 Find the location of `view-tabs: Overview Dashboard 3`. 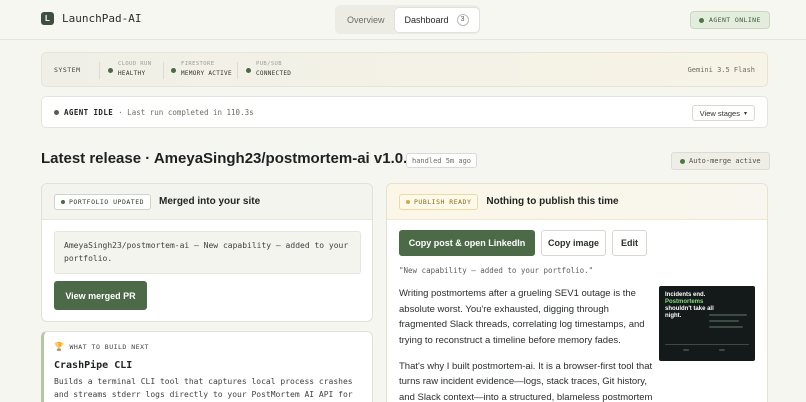

view-tabs: Overview Dashboard 3 is located at coordinates (407, 19).